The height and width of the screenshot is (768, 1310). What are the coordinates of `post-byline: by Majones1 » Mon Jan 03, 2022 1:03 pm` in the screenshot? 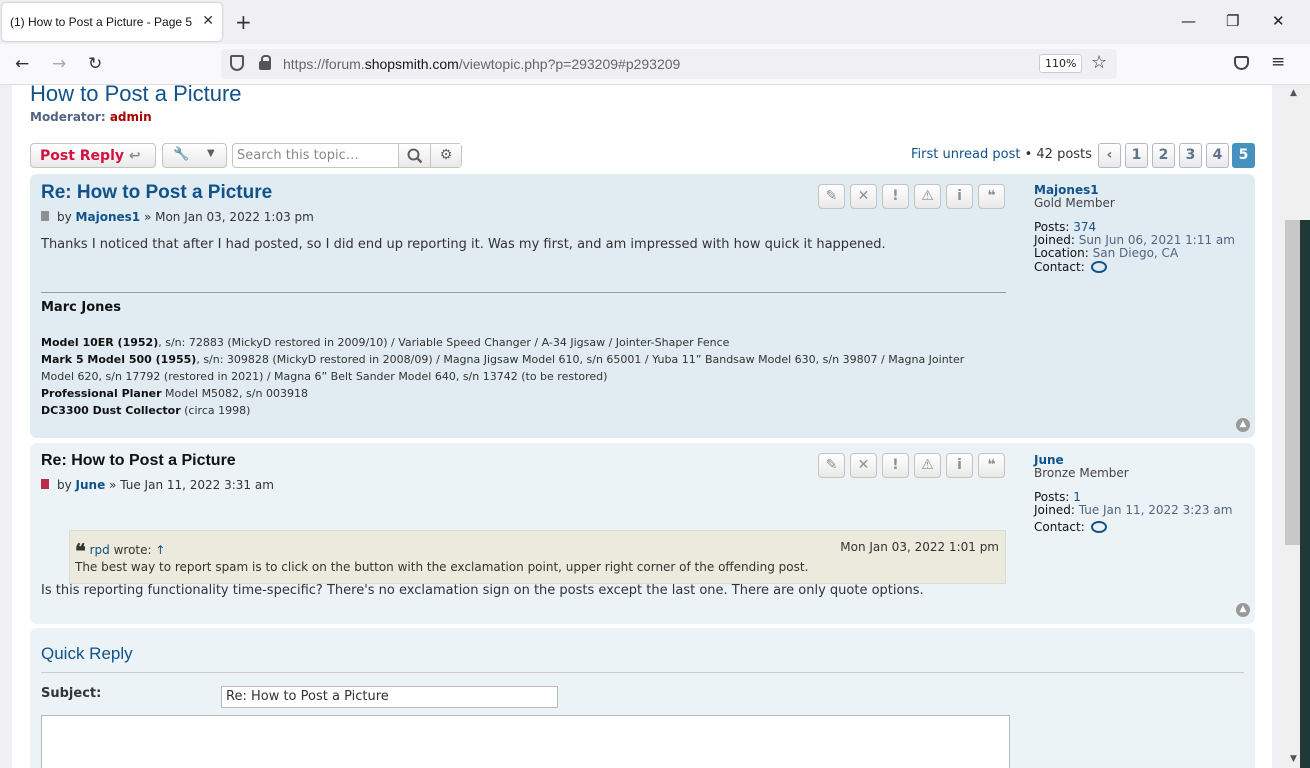 It's located at (177, 217).